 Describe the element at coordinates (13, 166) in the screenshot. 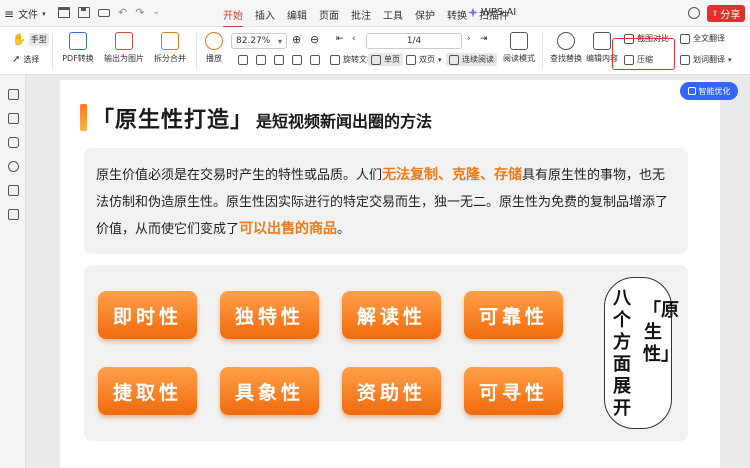

I see `attachment-icon` at that location.